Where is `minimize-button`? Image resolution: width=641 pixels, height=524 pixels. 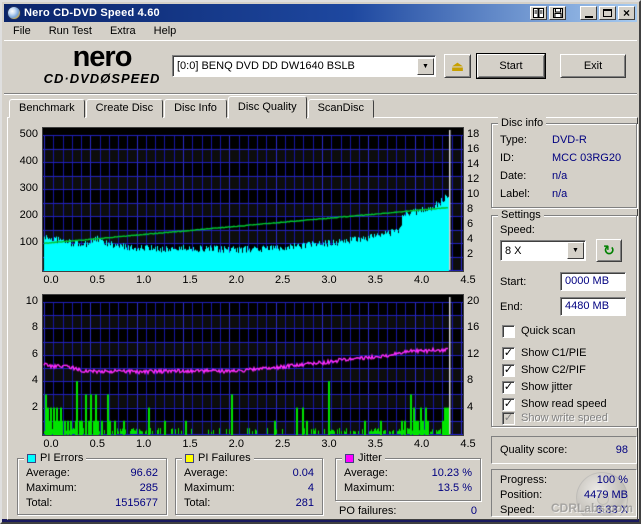
minimize-button is located at coordinates (588, 13).